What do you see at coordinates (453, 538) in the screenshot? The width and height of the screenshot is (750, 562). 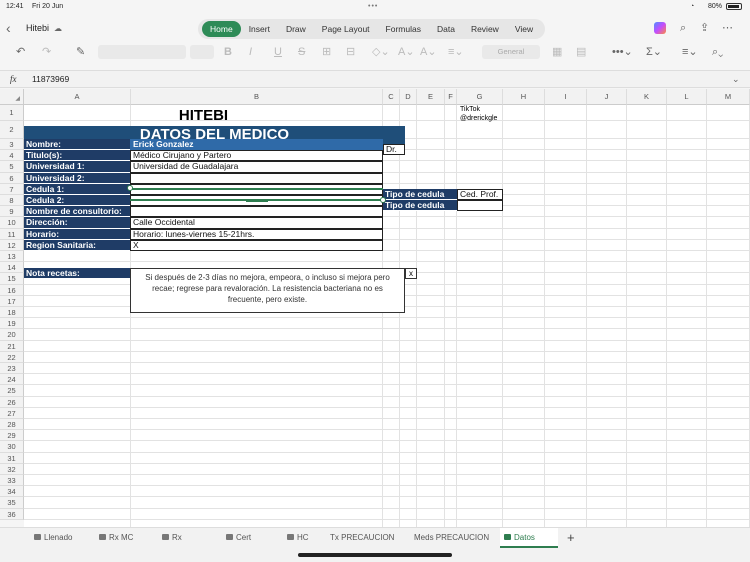 I see `sheet-tab-meds-precaucion: Meds PRECAUCION` at bounding box center [453, 538].